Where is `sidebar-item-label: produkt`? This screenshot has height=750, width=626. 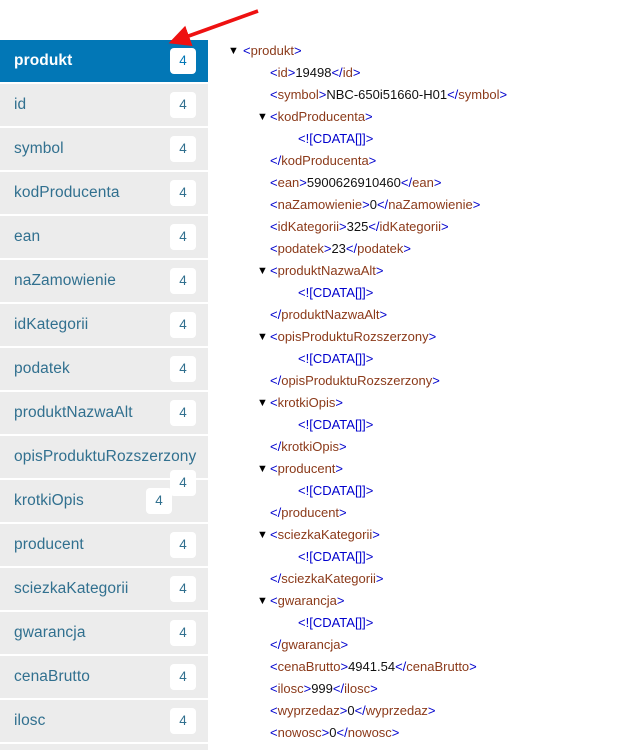
sidebar-item-label: produkt is located at coordinates (43, 60).